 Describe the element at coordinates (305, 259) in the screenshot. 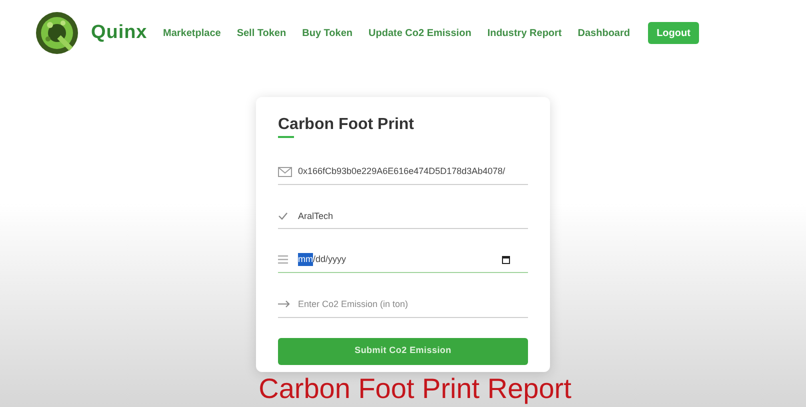

I see `date-segment: mm` at that location.